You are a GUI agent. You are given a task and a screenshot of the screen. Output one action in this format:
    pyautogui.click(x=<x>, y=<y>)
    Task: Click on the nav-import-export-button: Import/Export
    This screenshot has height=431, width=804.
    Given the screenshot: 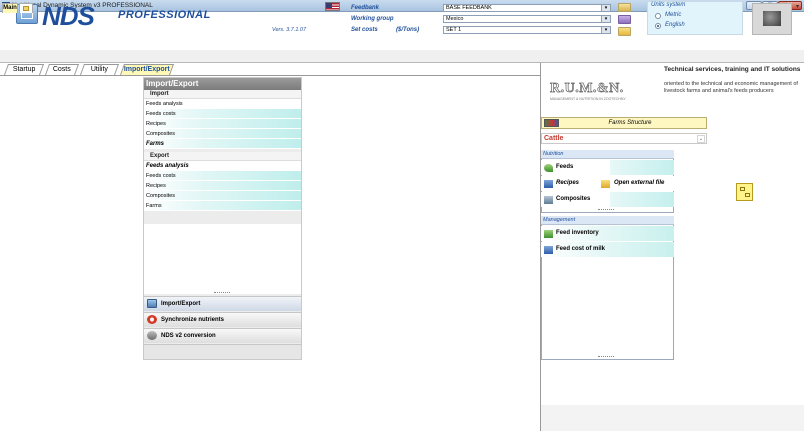 What is the action you would take?
    pyautogui.click(x=222, y=303)
    